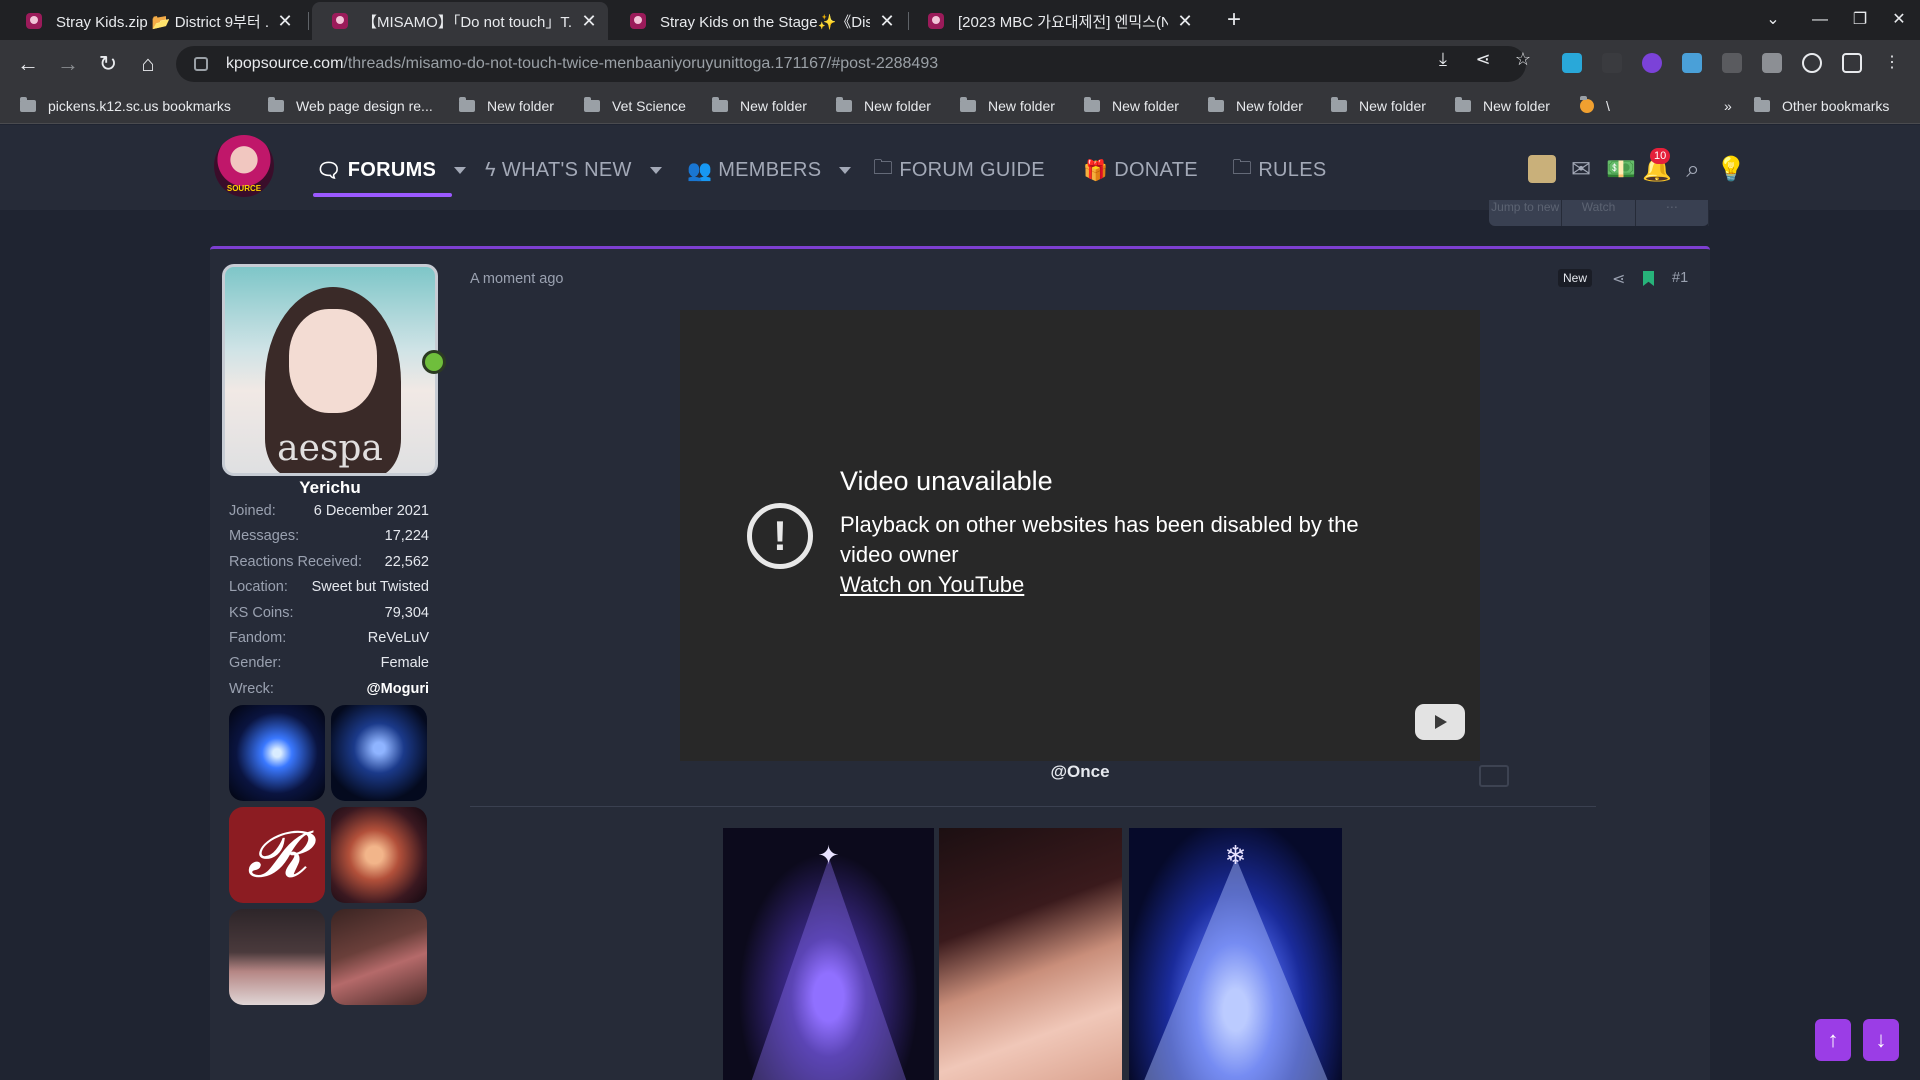 The image size is (1920, 1080). What do you see at coordinates (1234, 20) in the screenshot?
I see `new-tab-button: +` at bounding box center [1234, 20].